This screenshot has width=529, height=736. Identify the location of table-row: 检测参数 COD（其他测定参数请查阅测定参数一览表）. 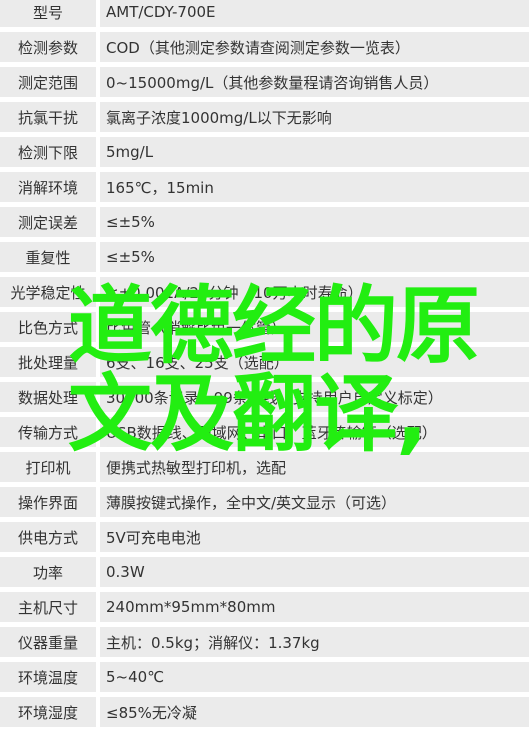
(264, 47).